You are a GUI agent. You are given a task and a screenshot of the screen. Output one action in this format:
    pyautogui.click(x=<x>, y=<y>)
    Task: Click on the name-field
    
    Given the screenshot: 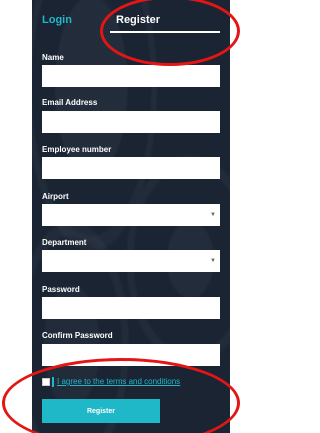 What is the action you would take?
    pyautogui.click(x=131, y=76)
    